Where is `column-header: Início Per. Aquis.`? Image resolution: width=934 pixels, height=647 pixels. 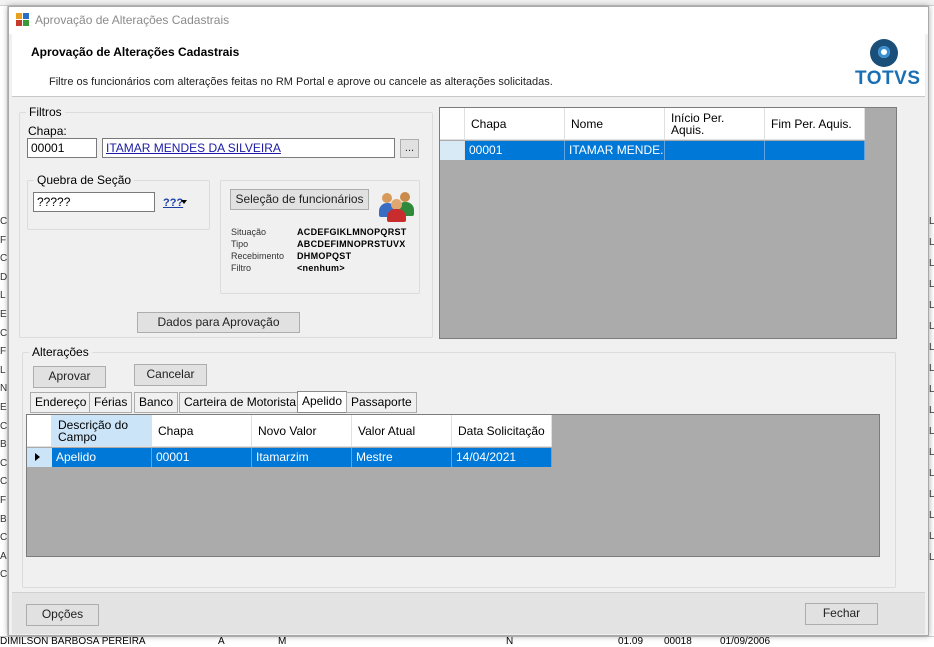 column-header: Início Per. Aquis. is located at coordinates (715, 124).